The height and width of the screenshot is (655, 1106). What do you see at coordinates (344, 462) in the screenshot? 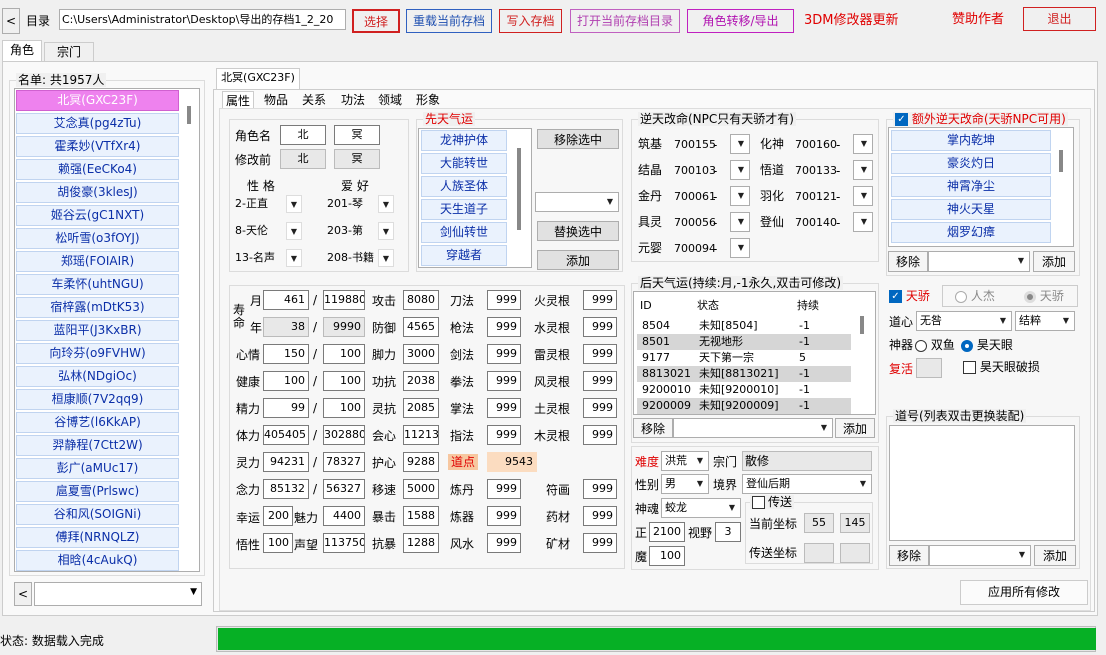
I see `stat-max-input: 78327` at bounding box center [344, 462].